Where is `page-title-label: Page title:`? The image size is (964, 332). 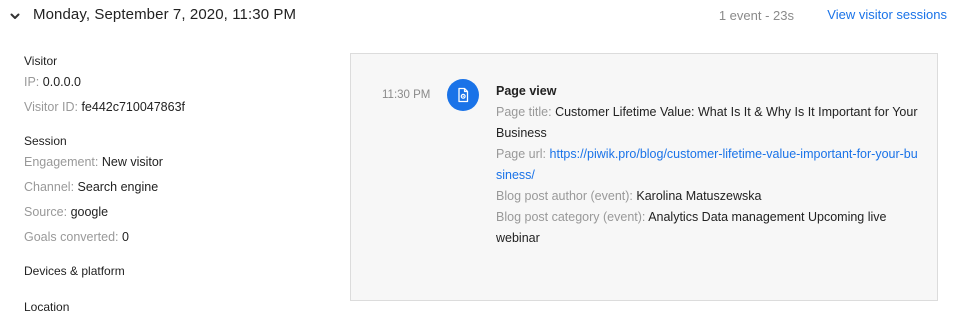 page-title-label: Page title: is located at coordinates (524, 112).